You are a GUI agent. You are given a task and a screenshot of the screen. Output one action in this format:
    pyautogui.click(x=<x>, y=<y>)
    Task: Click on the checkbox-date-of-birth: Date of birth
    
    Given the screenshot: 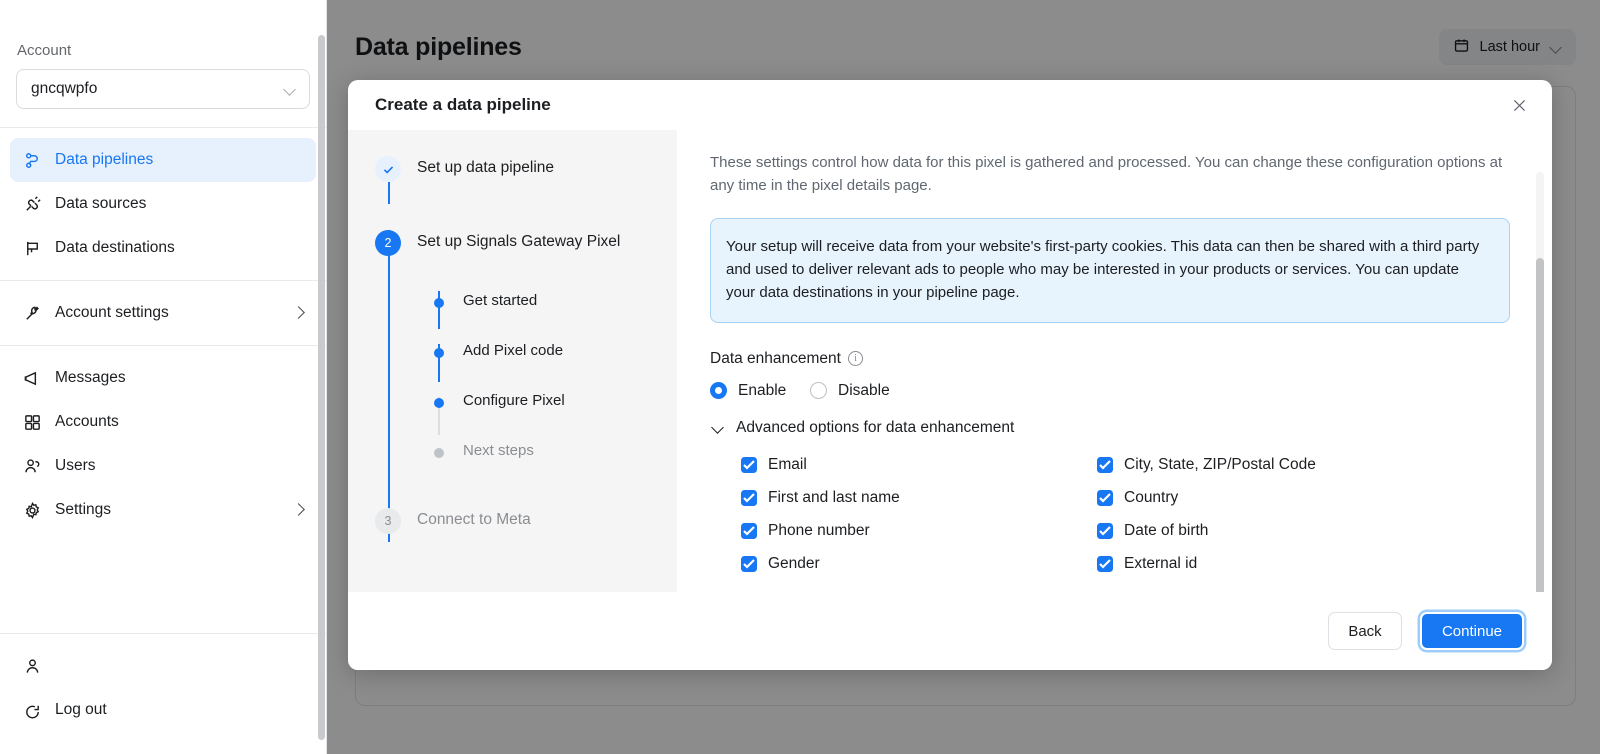 What is the action you would take?
    pyautogui.click(x=1206, y=531)
    